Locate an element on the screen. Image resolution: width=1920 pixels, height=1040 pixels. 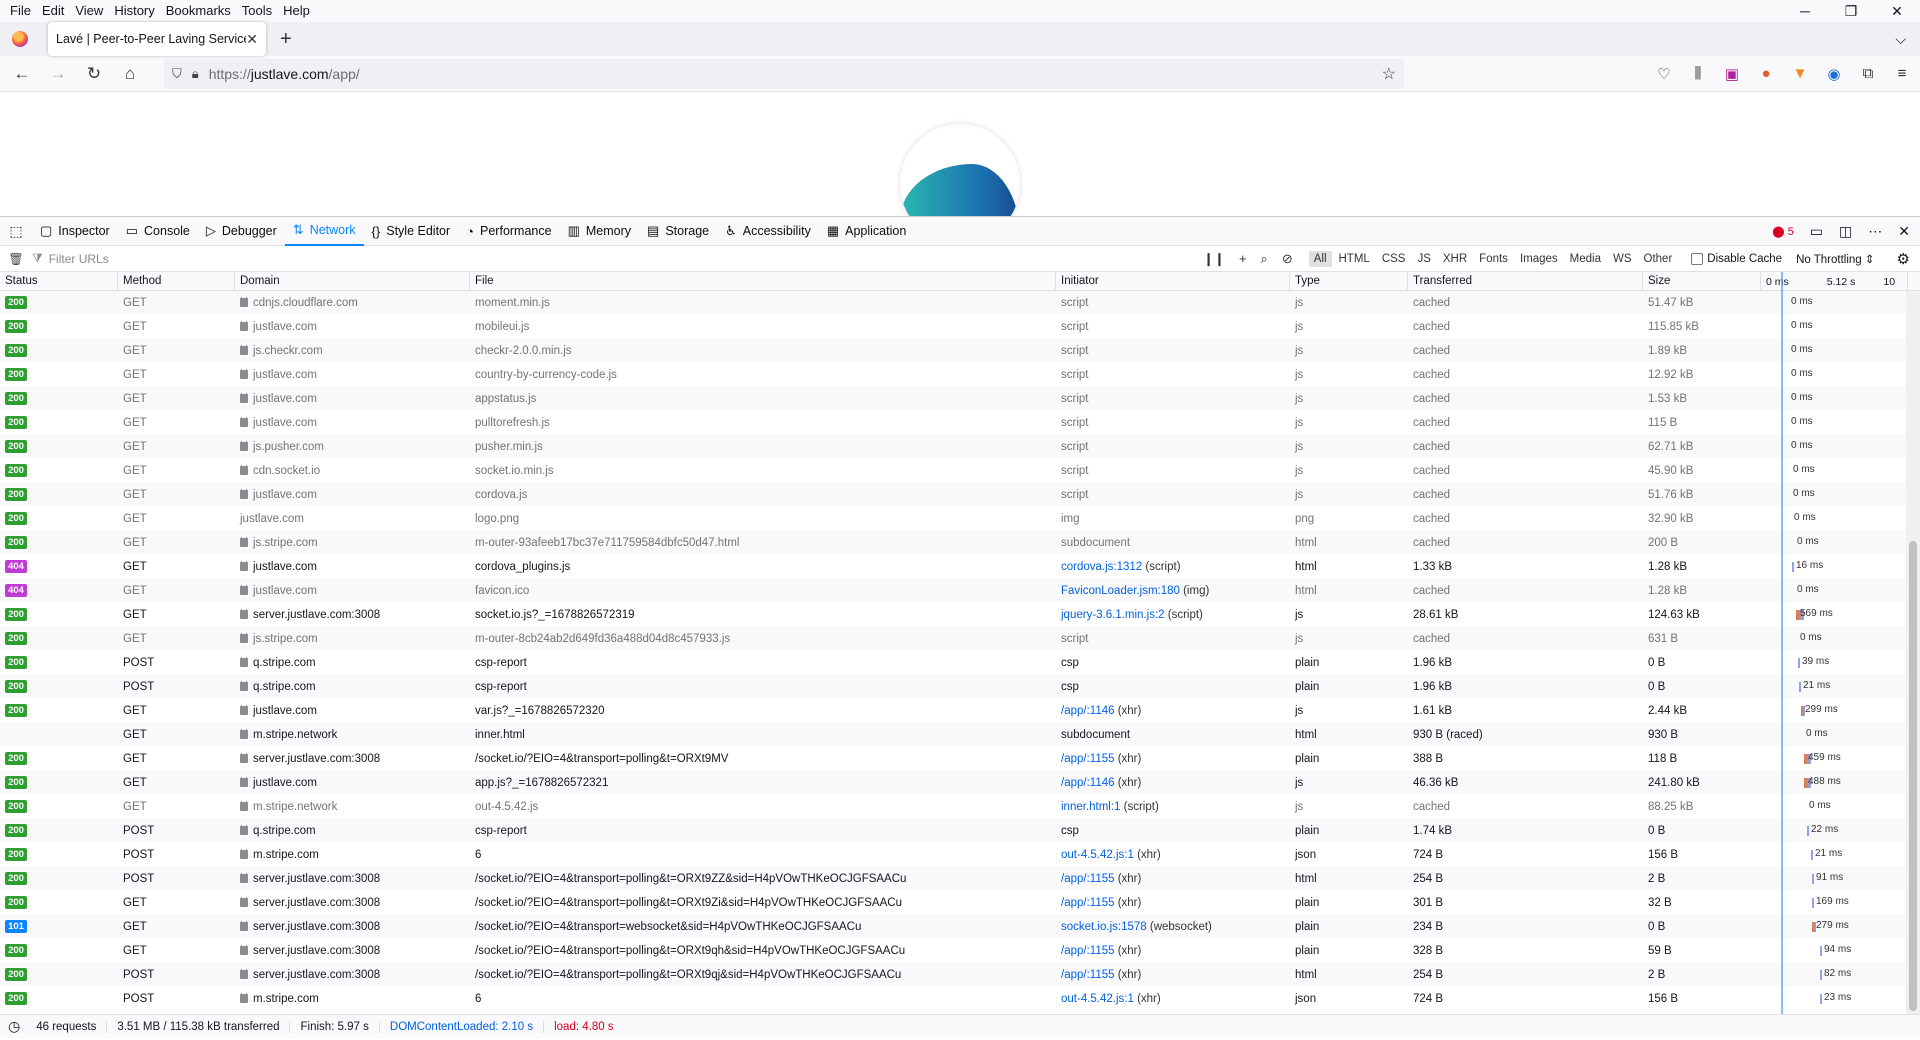
home-icon: ⌂ is located at coordinates (130, 74).